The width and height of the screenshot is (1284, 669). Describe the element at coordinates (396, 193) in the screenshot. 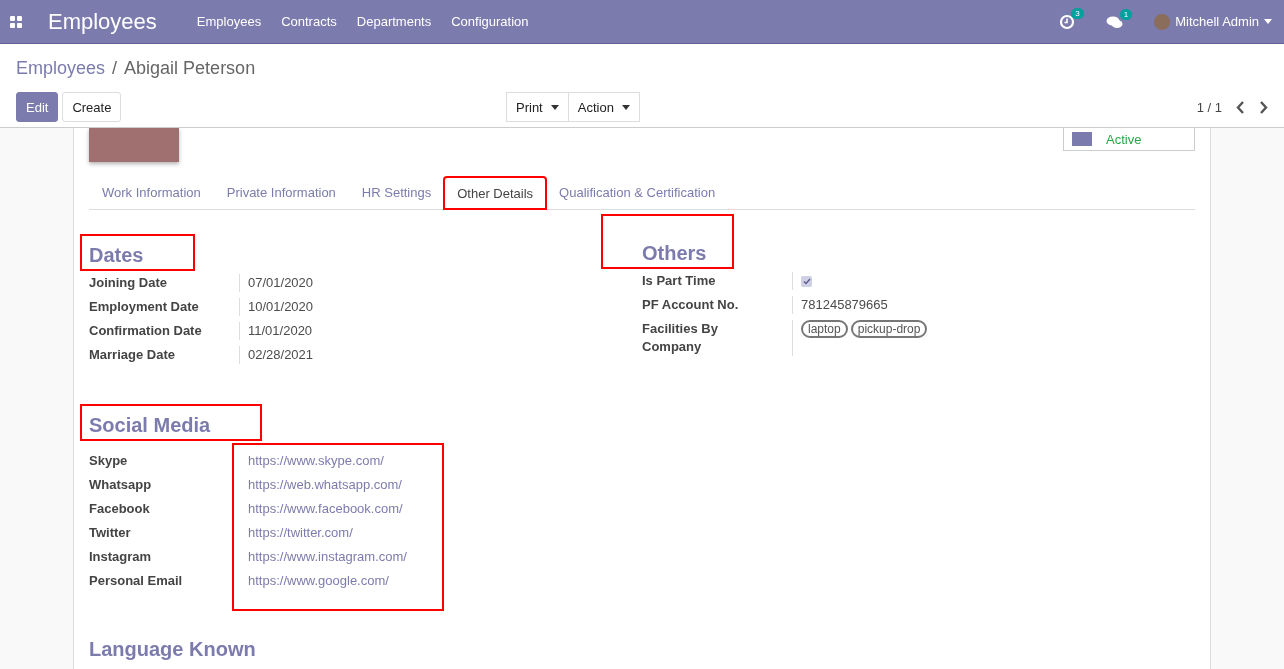

I see `tab: HR Settings` at that location.